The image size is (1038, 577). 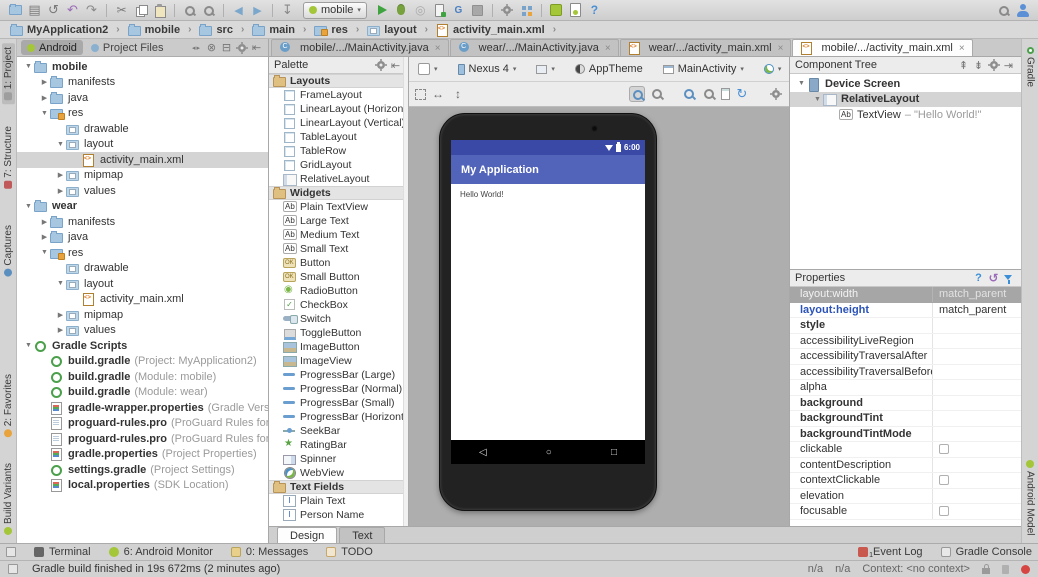 I want to click on locale-selector: ▾, so click(x=773, y=69).